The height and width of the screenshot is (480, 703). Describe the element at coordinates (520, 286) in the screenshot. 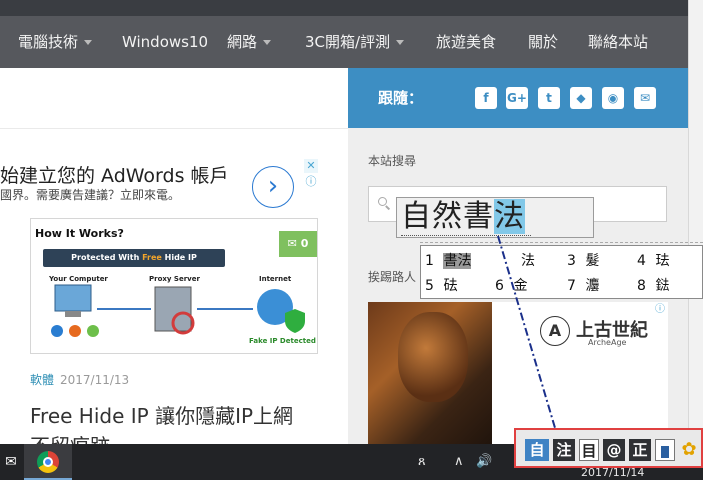

I see `candidate-text: 金` at that location.